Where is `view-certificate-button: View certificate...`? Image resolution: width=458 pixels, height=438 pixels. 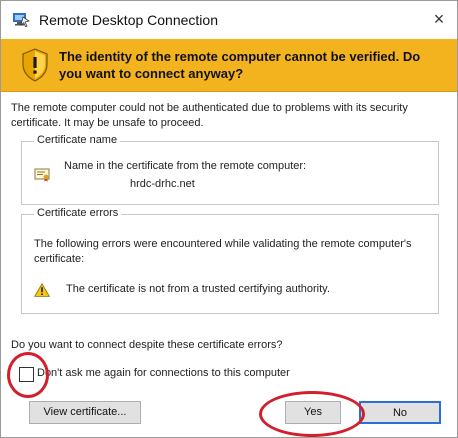
view-certificate-button: View certificate... is located at coordinates (85, 412).